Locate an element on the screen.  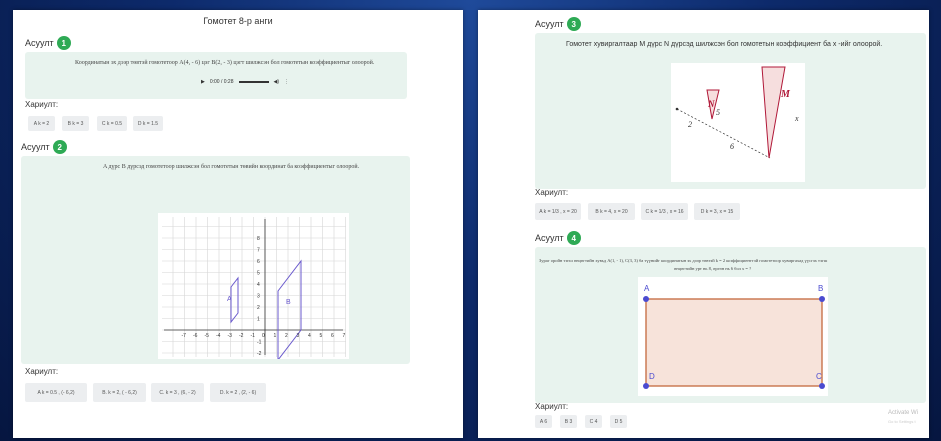
x-tick-label: 5 is located at coordinates (321, 336).